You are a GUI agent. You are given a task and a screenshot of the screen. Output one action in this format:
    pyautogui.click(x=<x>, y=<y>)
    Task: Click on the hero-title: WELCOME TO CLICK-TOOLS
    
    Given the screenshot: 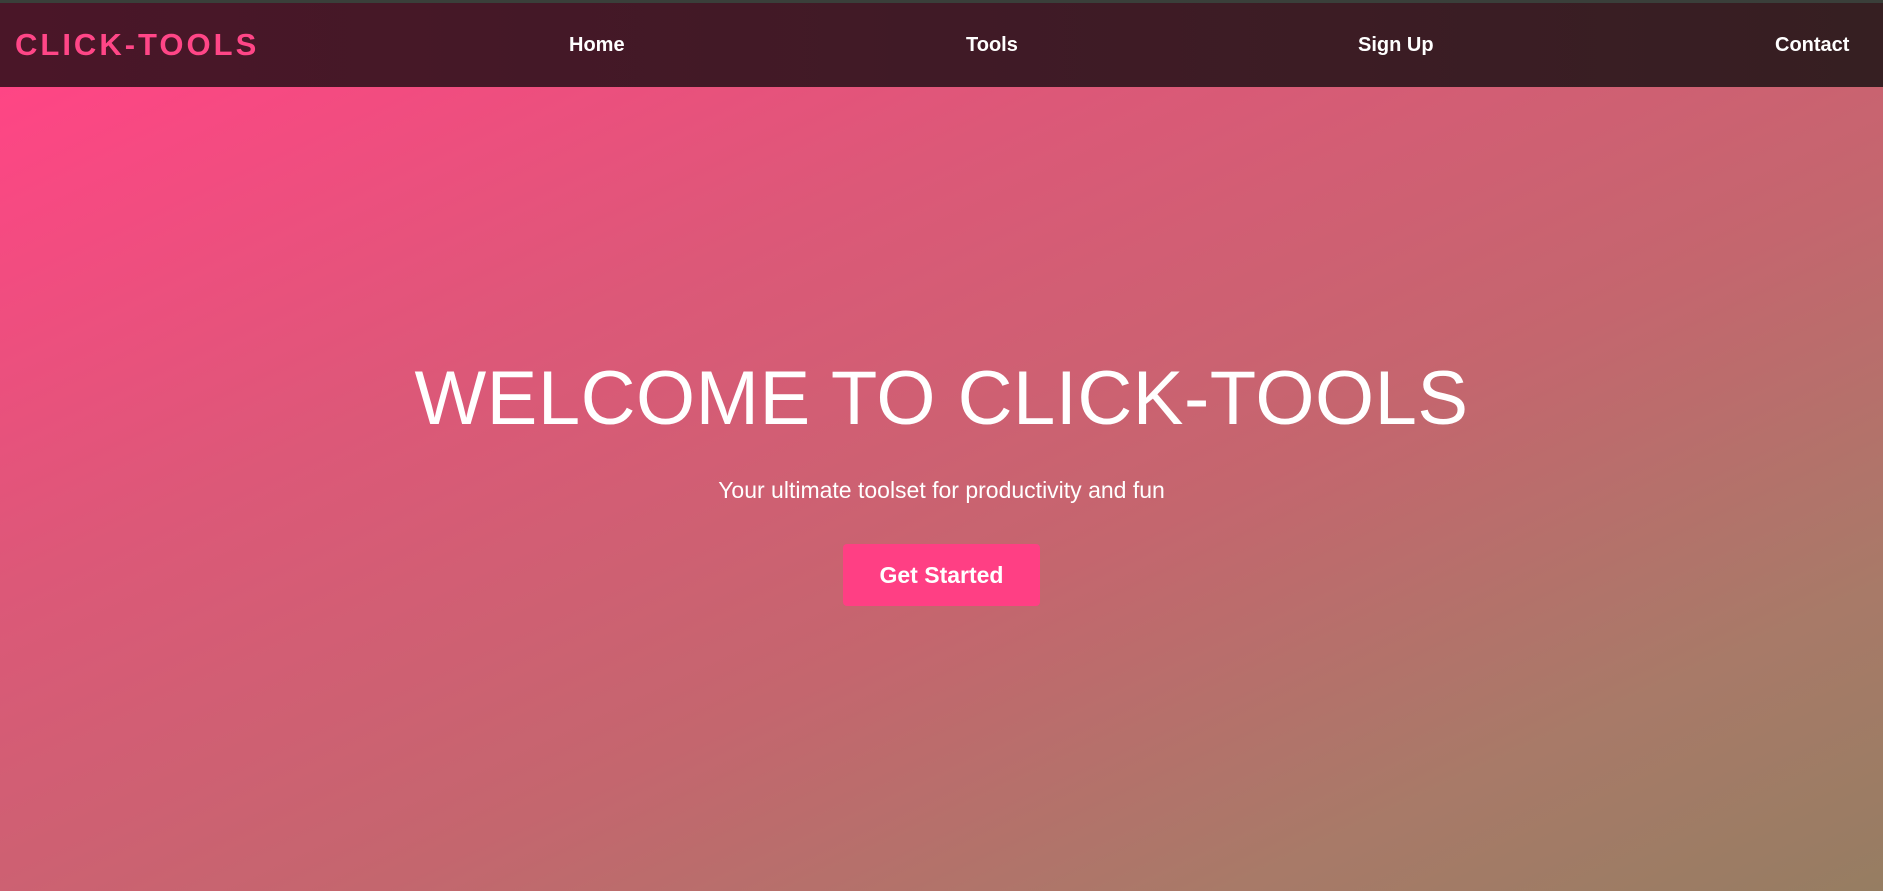 What is the action you would take?
    pyautogui.click(x=941, y=398)
    